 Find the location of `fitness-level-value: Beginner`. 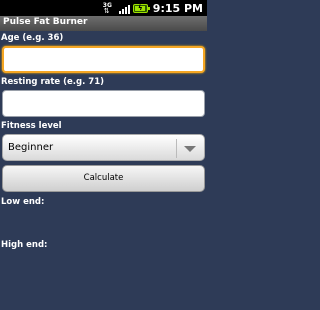

fitness-level-value: Beginner is located at coordinates (31, 147).